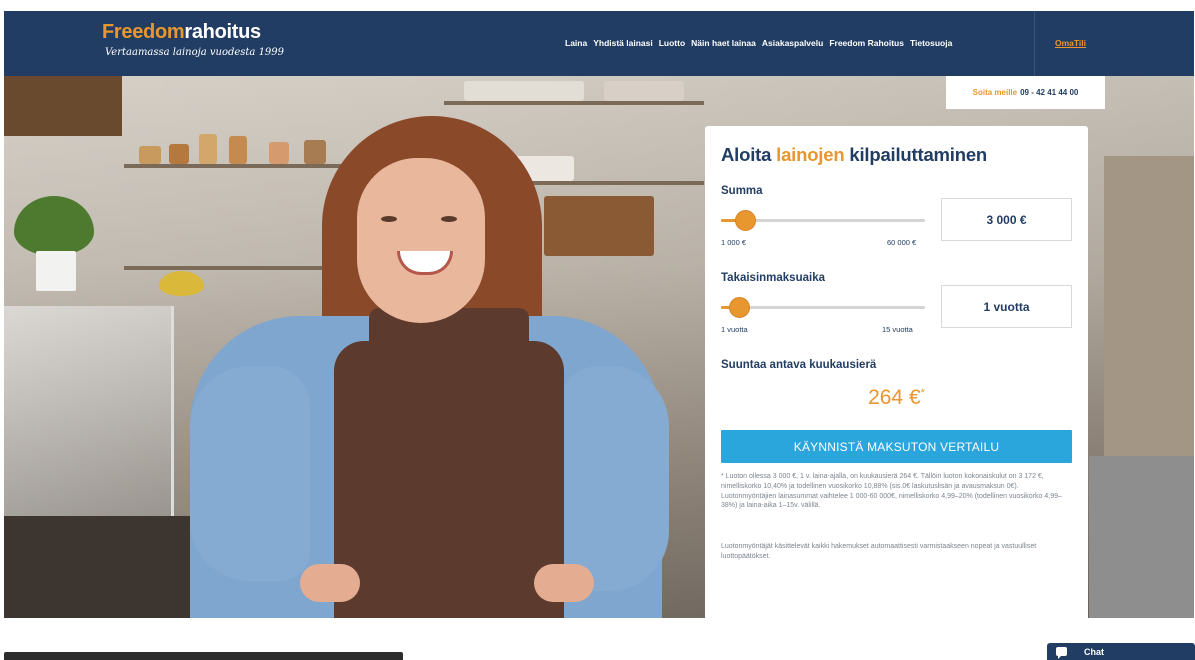 This screenshot has height=660, width=1195. I want to click on hero-pot, so click(56, 271).